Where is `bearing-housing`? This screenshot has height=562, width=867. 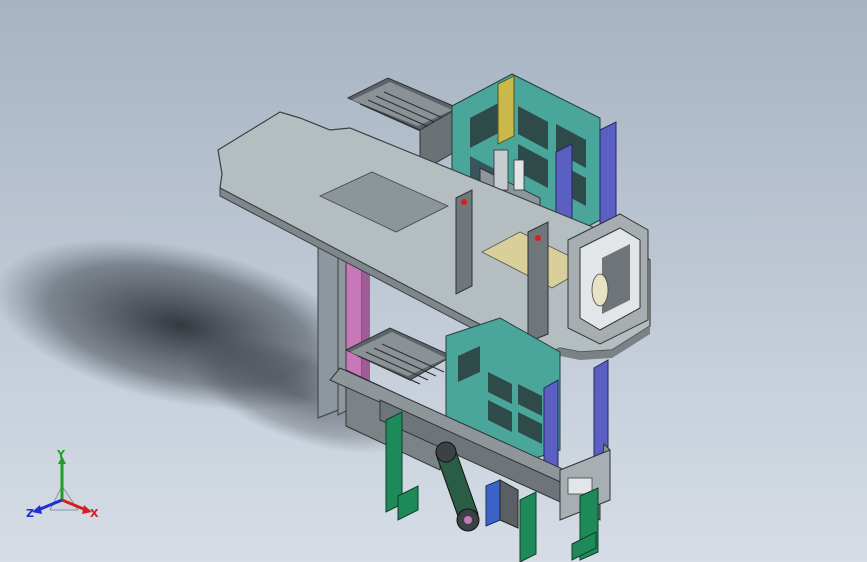
bearing-housing is located at coordinates (608, 279).